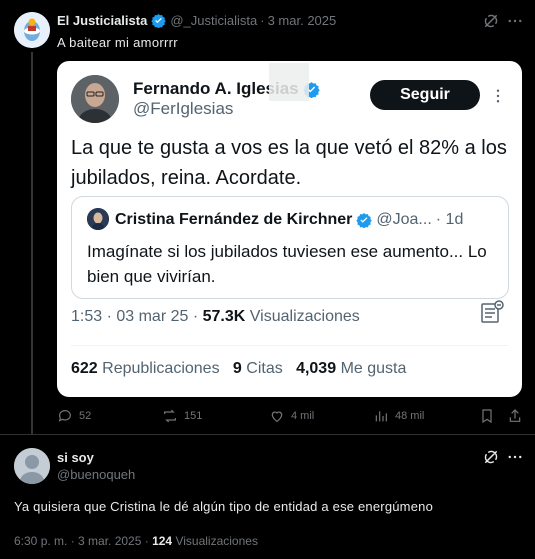  I want to click on share-button, so click(518, 416).